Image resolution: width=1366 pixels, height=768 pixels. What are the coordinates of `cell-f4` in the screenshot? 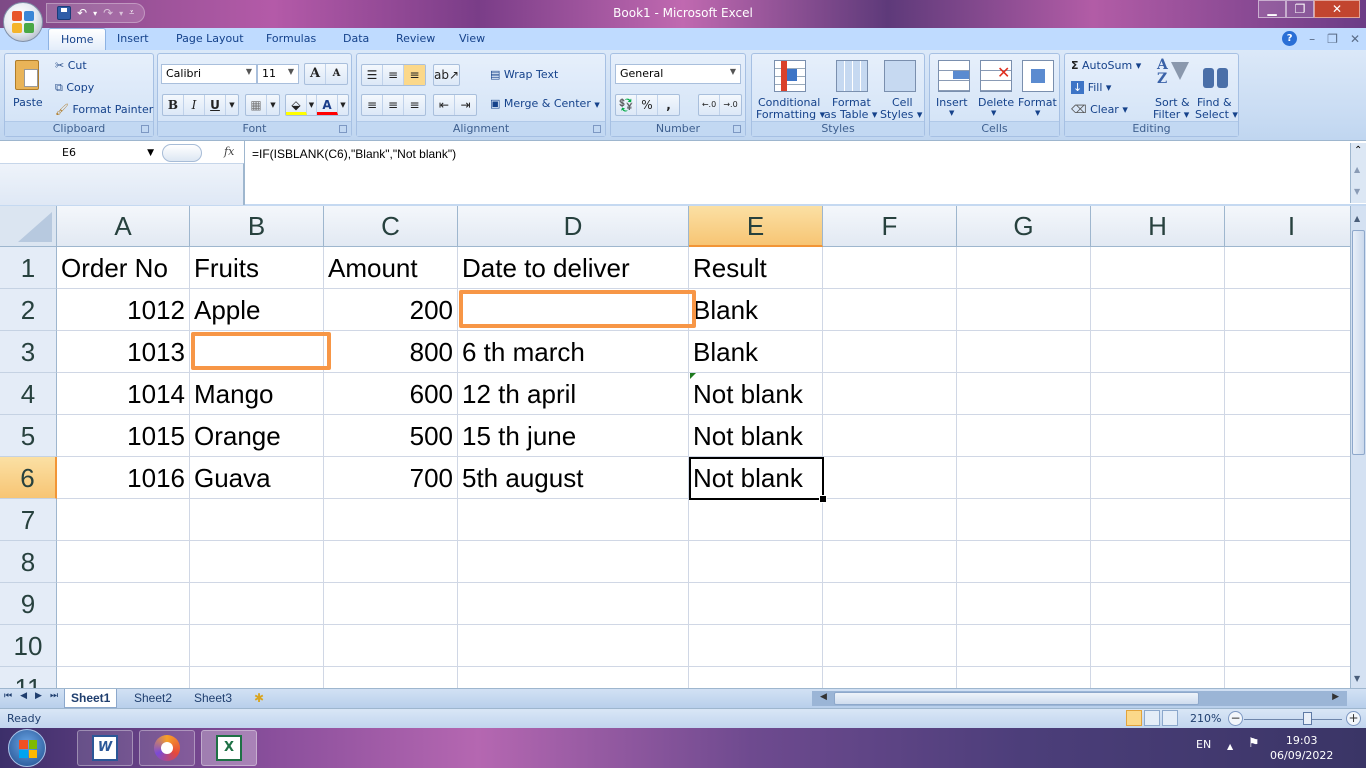 It's located at (890, 394).